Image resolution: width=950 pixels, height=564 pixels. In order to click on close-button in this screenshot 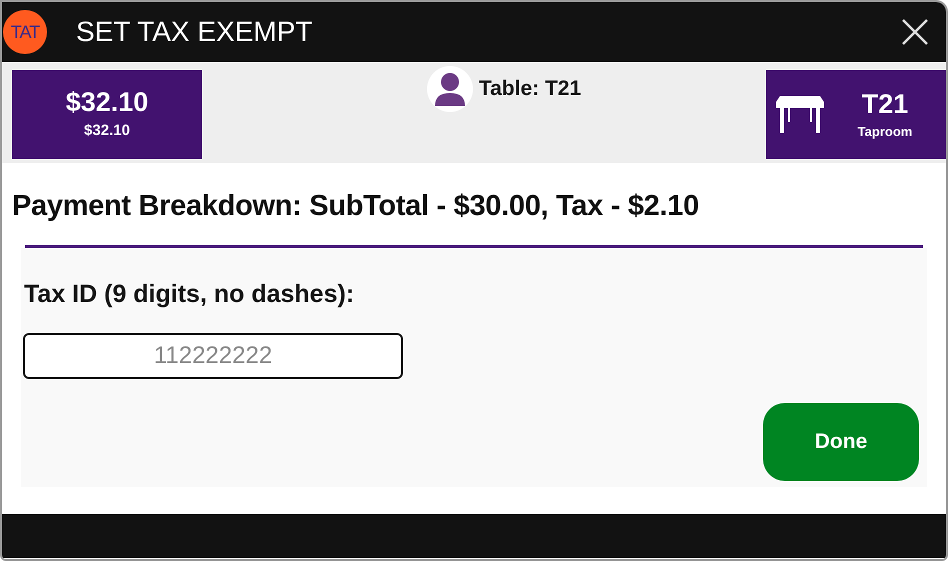, I will do `click(915, 32)`.